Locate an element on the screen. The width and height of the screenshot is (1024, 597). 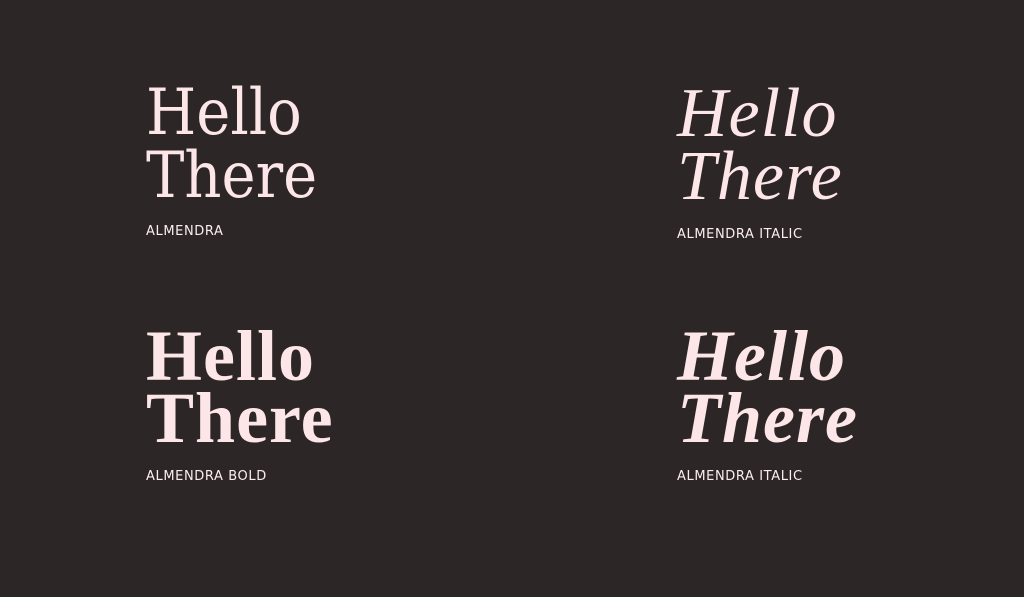
font-name-label: ALMENDRA is located at coordinates (185, 232).